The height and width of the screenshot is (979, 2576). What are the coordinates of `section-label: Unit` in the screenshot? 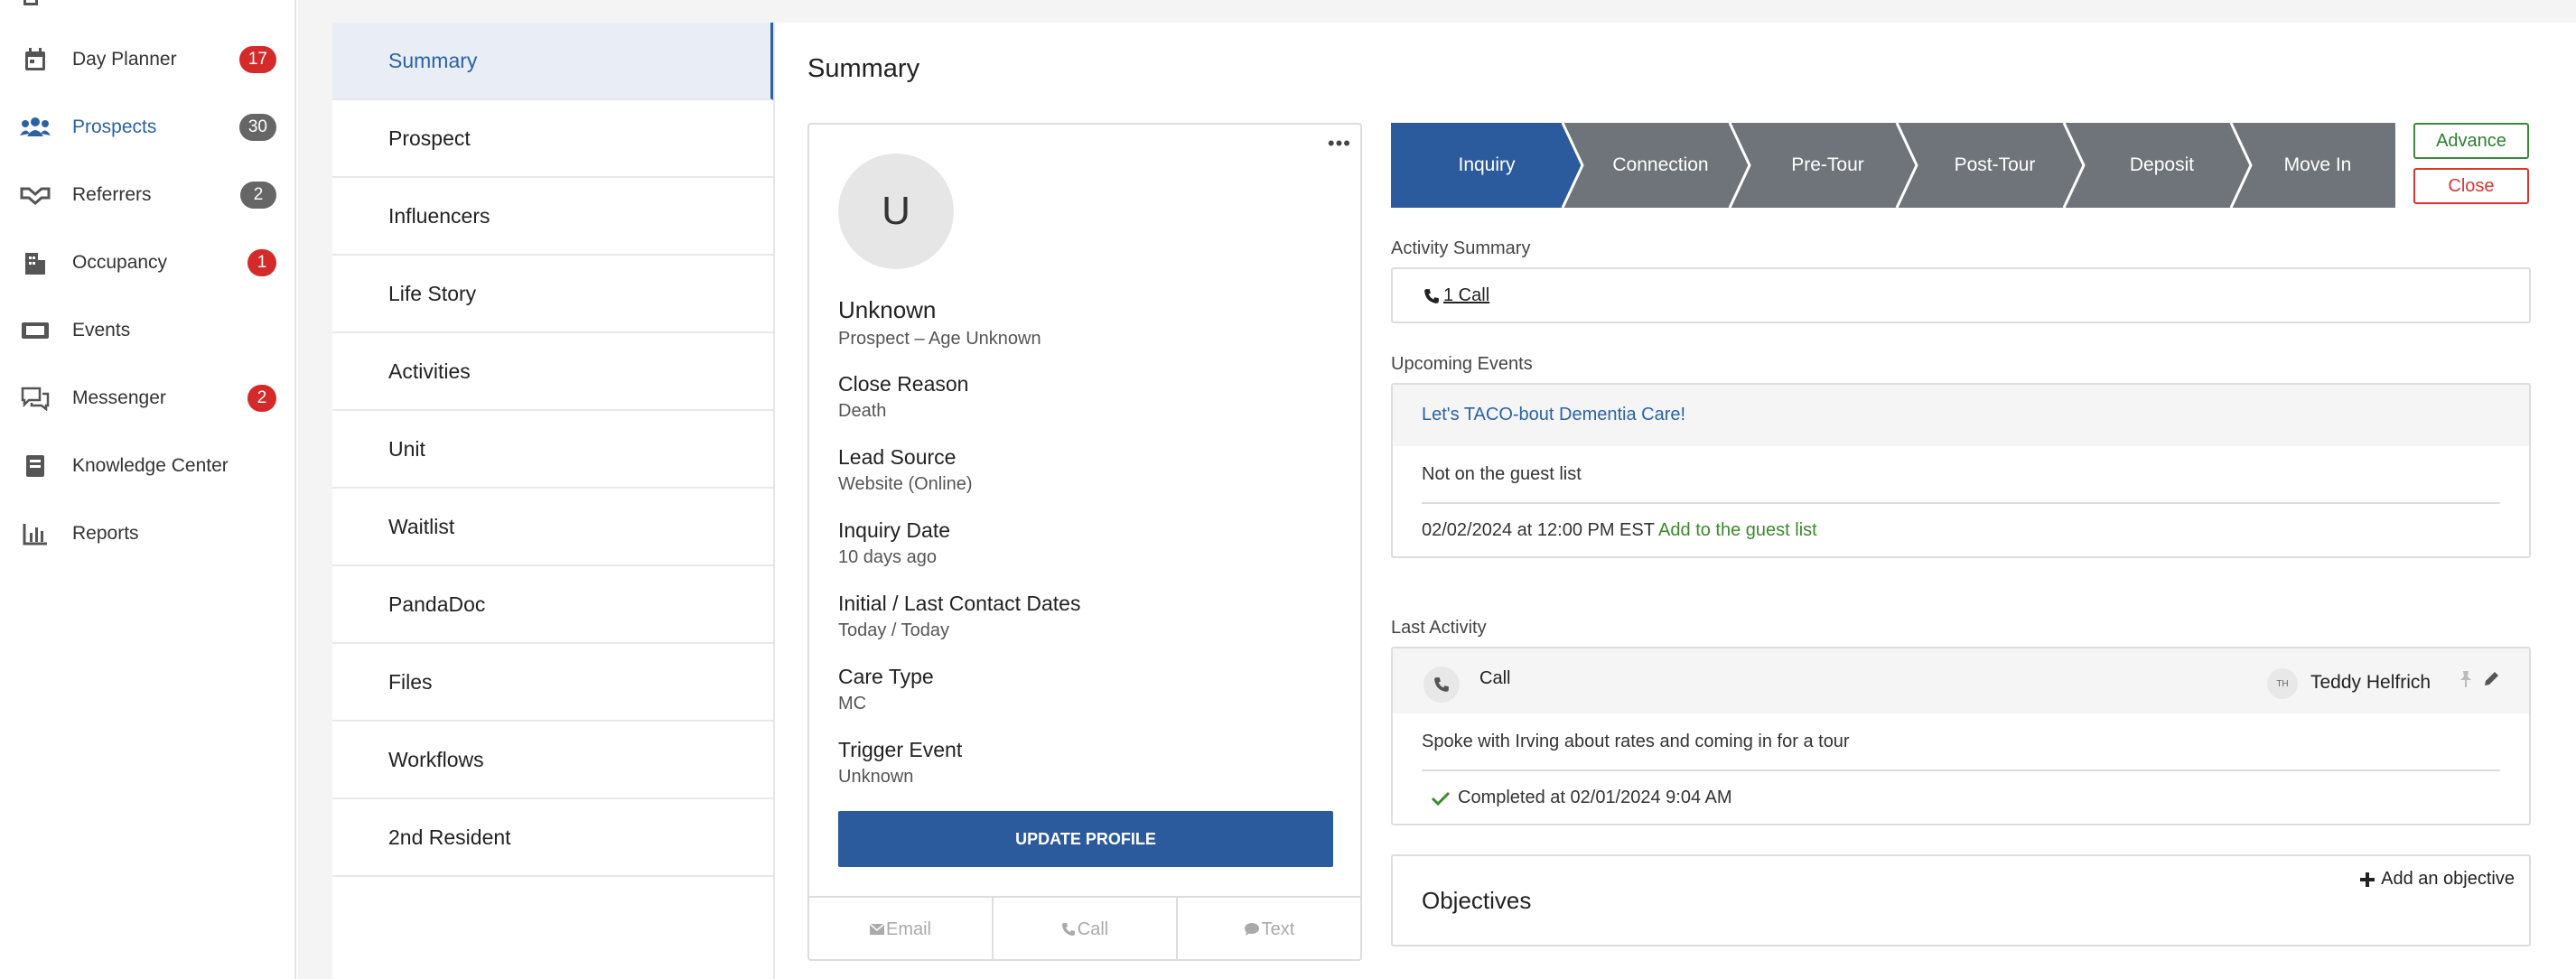 It's located at (406, 448).